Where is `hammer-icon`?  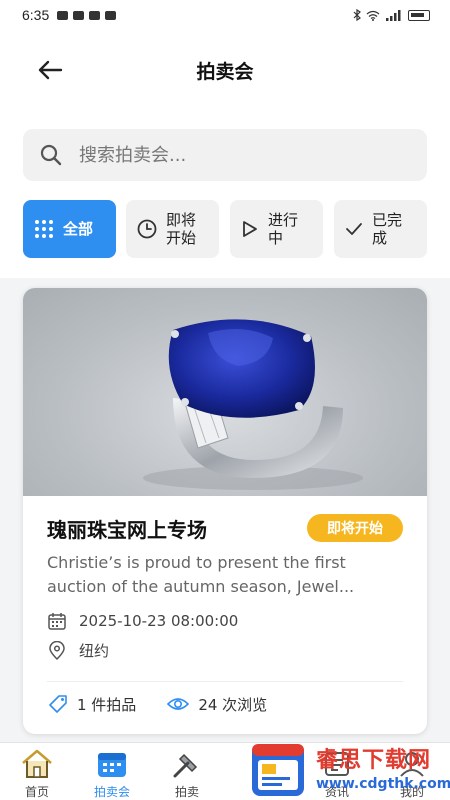
hammer-icon is located at coordinates (185, 765).